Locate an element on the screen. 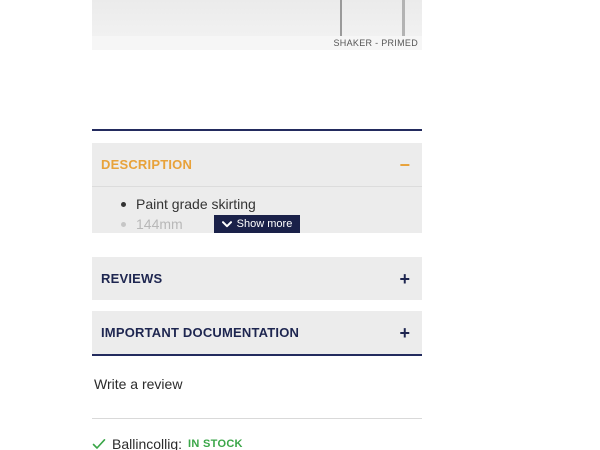 This screenshot has height=450, width=600. show-more-button: Show more is located at coordinates (257, 224).